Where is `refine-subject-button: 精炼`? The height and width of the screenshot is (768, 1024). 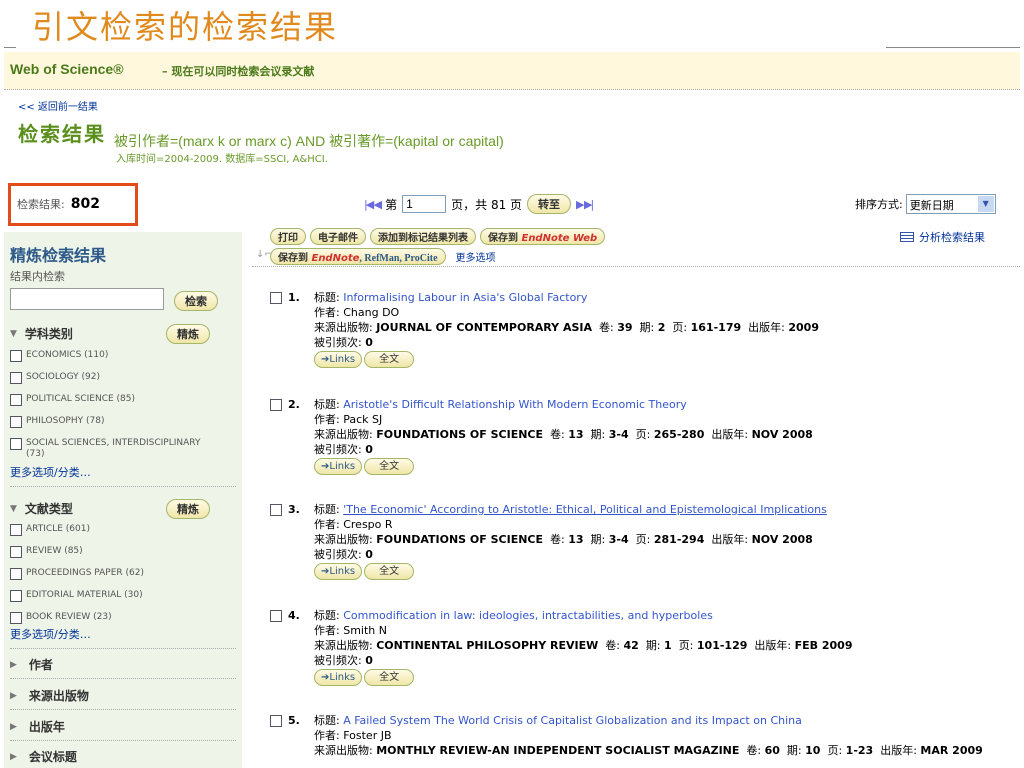
refine-subject-button: 精炼 is located at coordinates (188, 334).